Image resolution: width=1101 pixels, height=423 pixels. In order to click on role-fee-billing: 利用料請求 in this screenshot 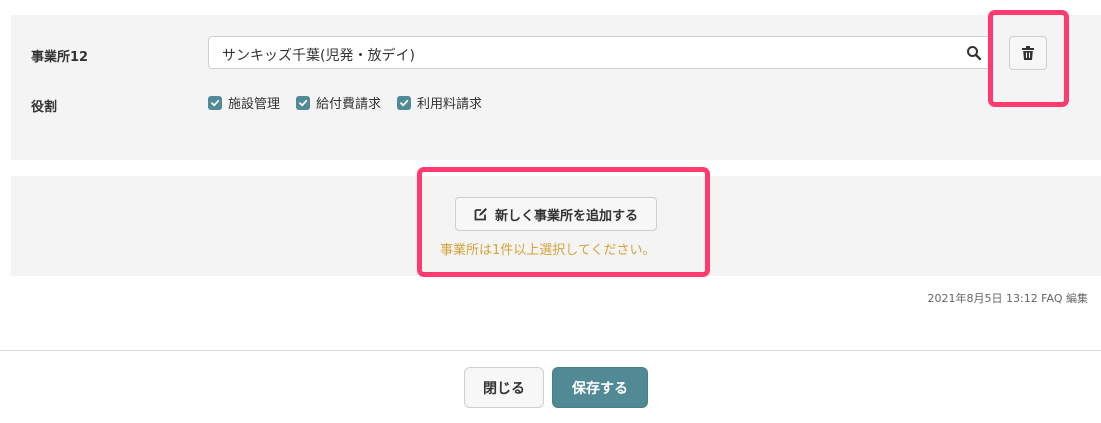, I will do `click(439, 102)`.